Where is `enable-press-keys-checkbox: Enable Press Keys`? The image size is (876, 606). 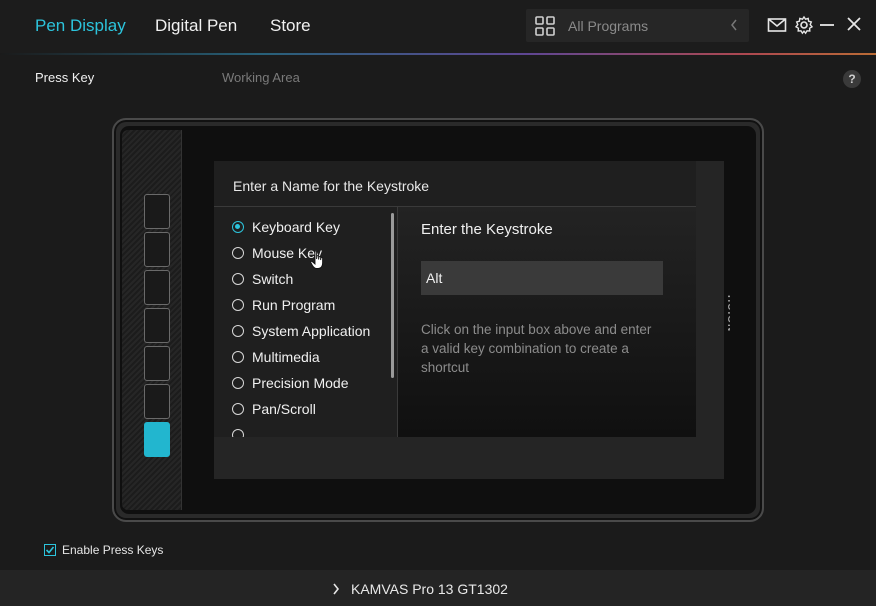
enable-press-keys-checkbox: Enable Press Keys is located at coordinates (103, 550).